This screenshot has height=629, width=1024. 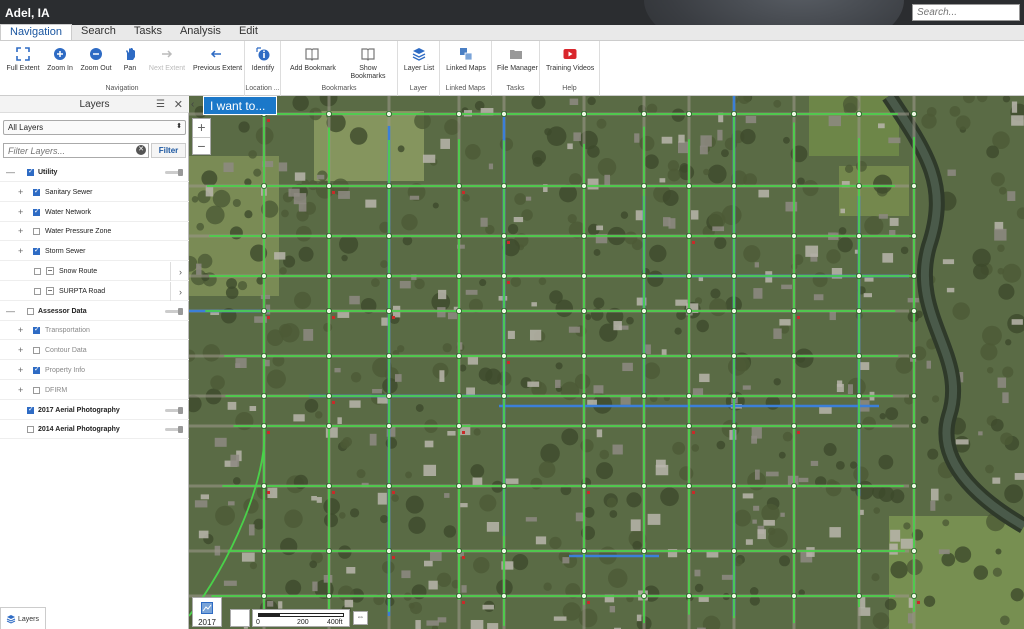 I want to click on layers-bottom-tab: Layers, so click(x=23, y=618).